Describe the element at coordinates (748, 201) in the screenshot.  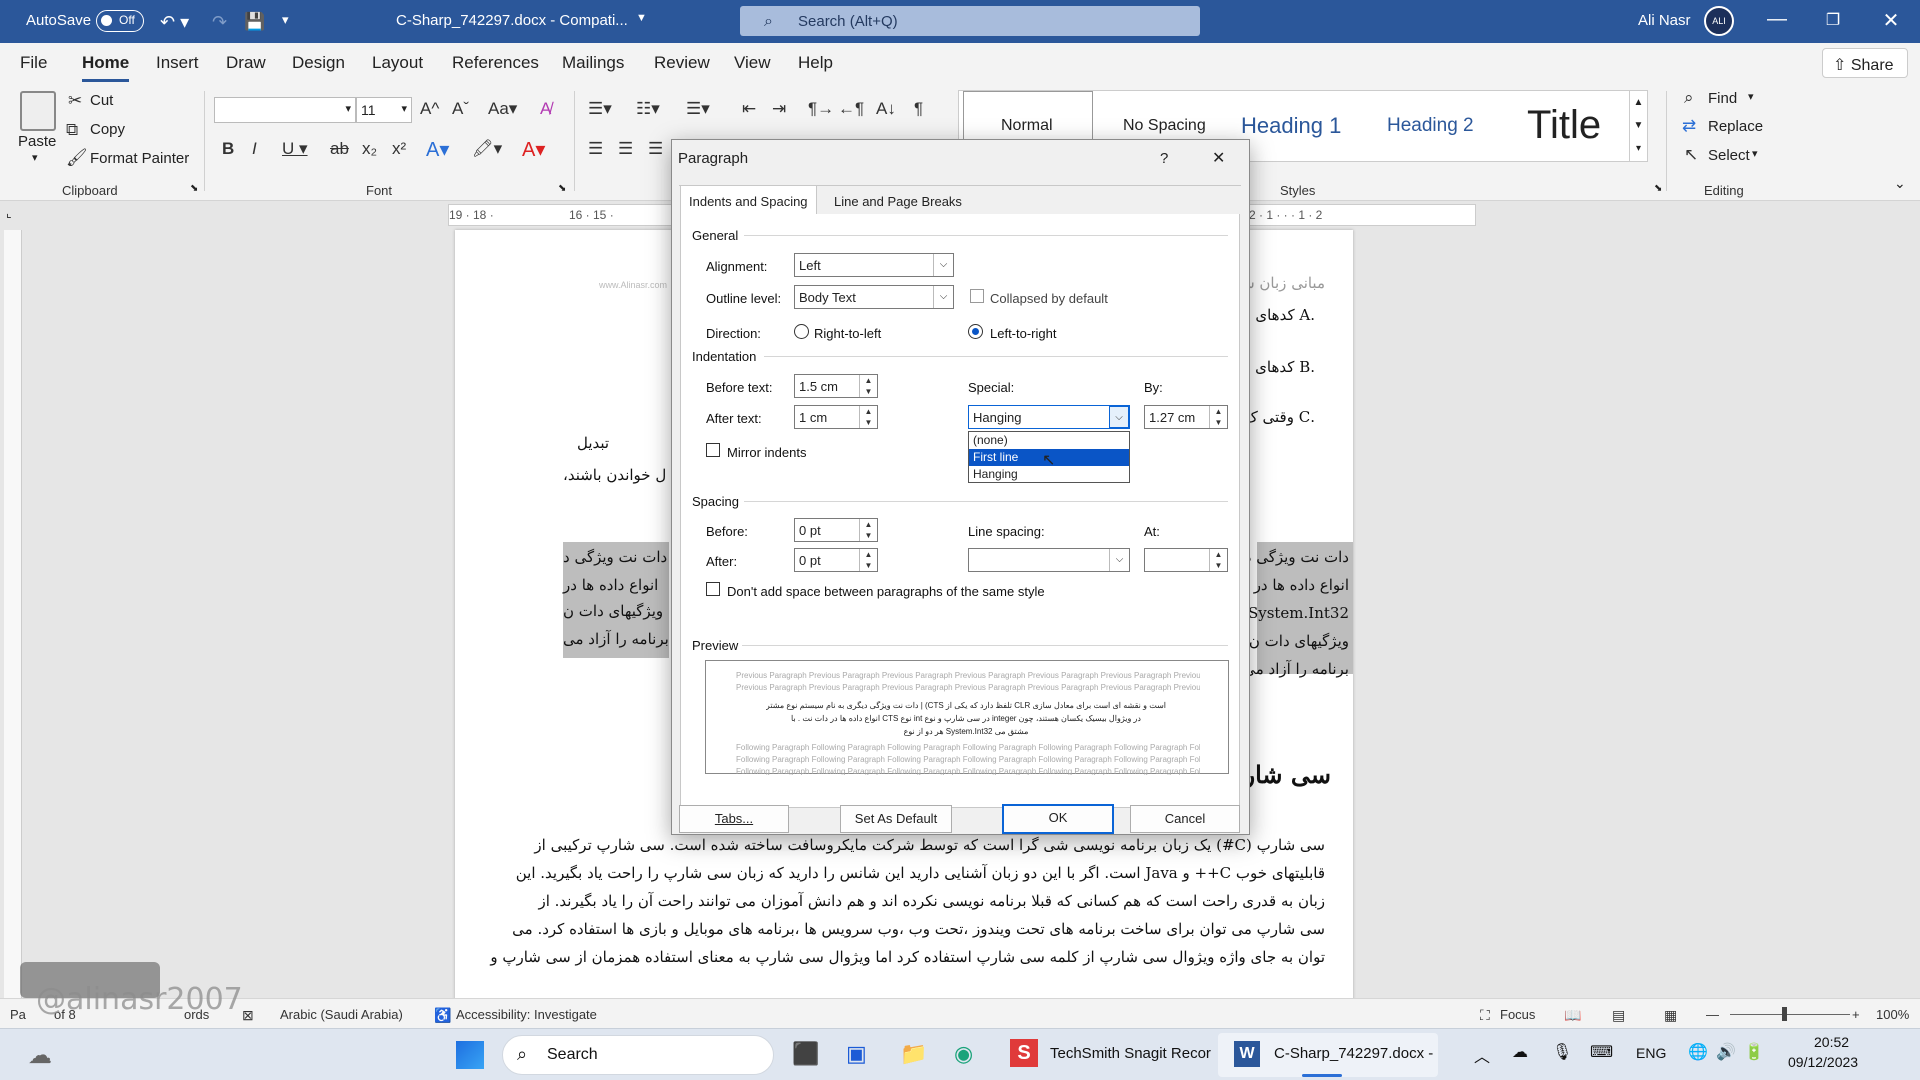
I see `tab-indents-spacing: Indents and Spacing` at that location.